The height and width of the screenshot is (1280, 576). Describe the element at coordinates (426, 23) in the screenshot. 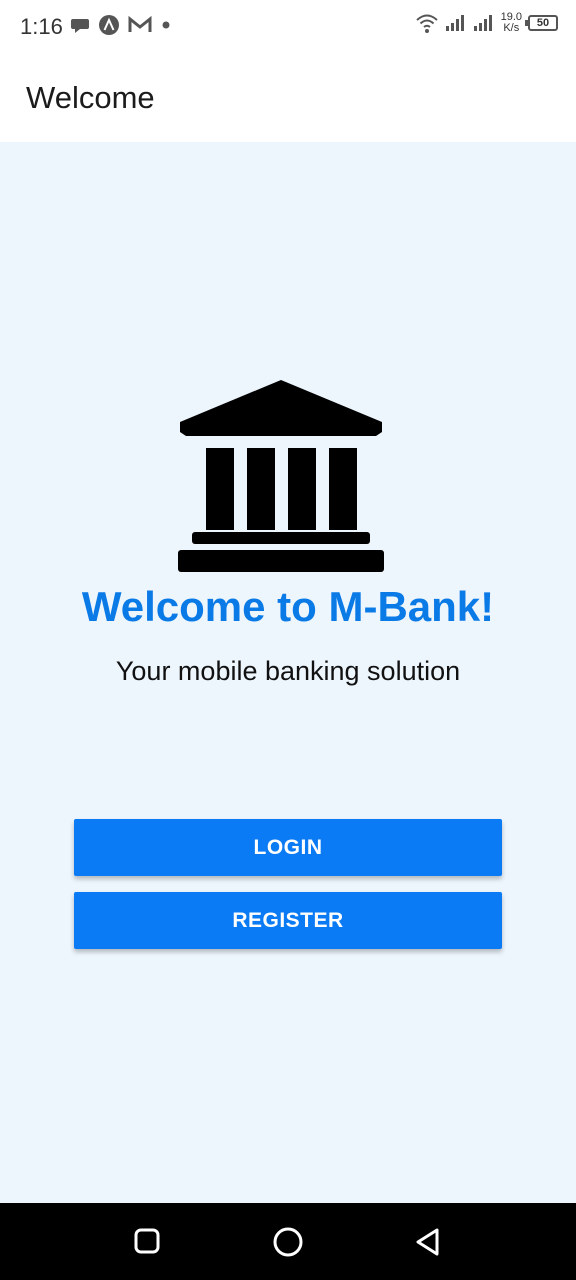

I see `wifi-icon` at that location.